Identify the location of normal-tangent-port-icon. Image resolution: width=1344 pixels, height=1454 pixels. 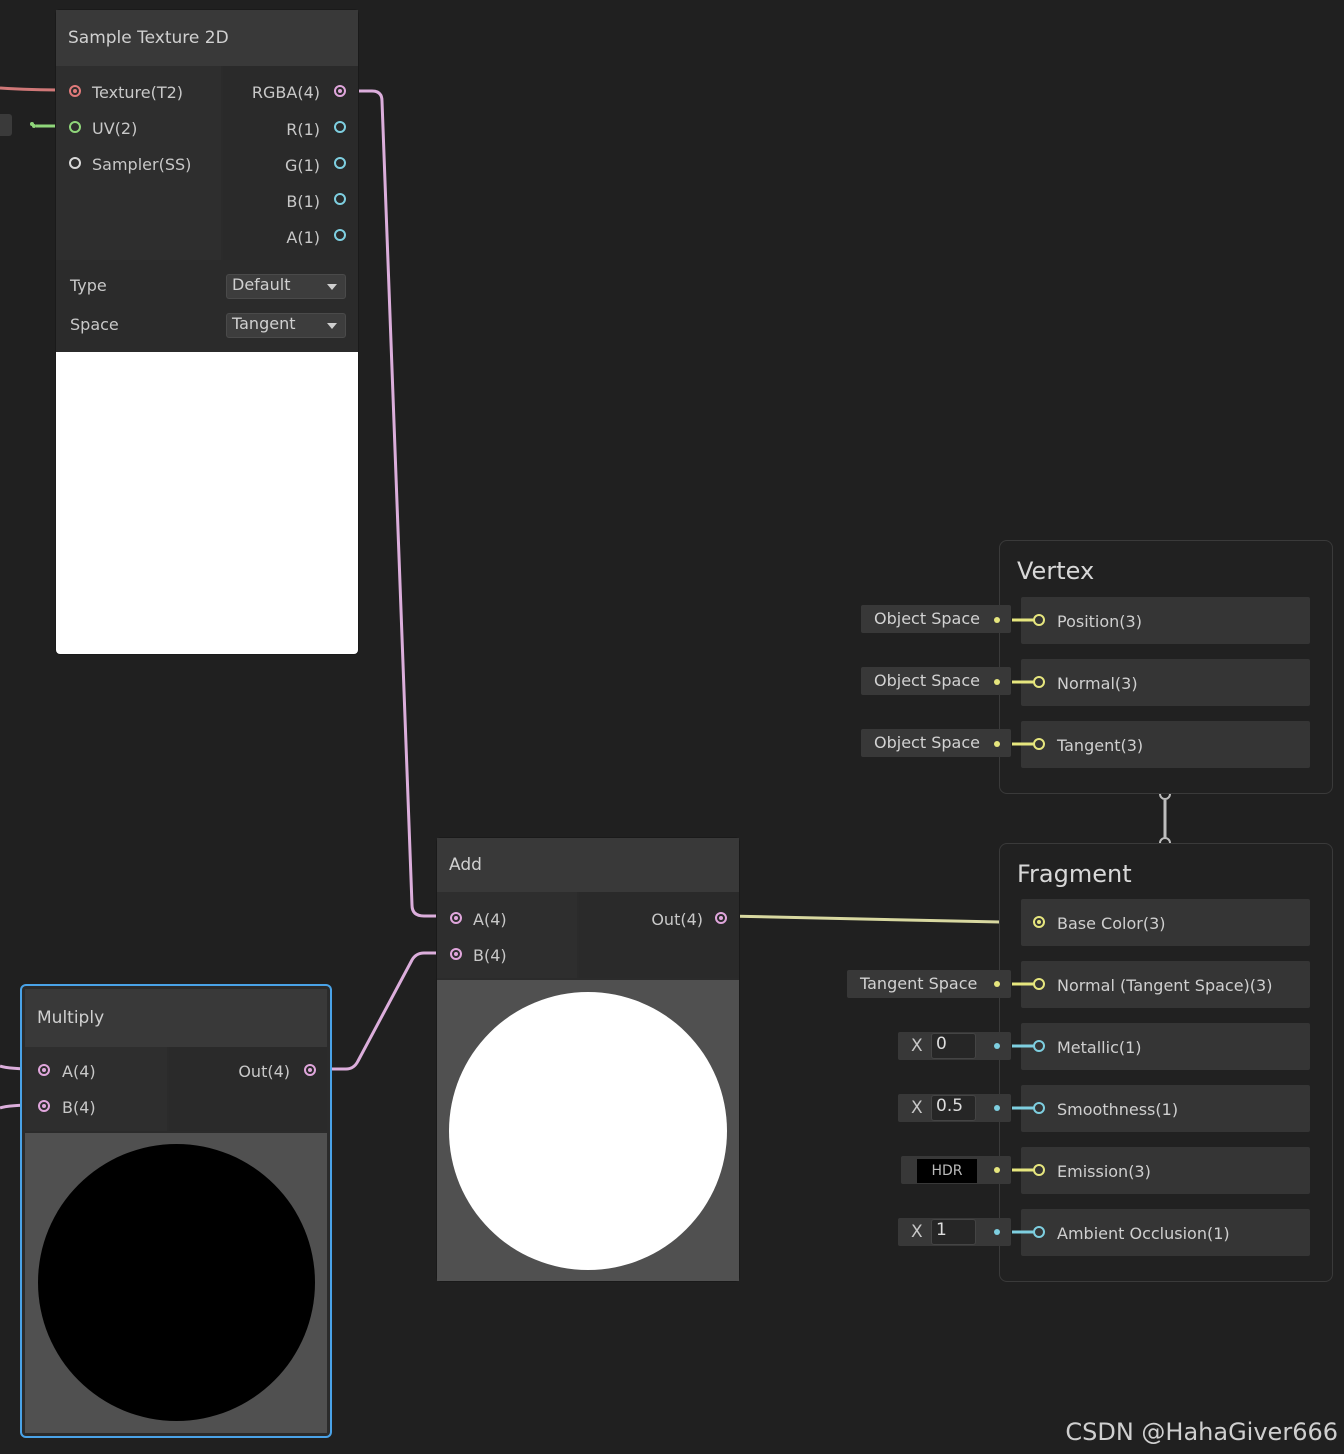
(1039, 984).